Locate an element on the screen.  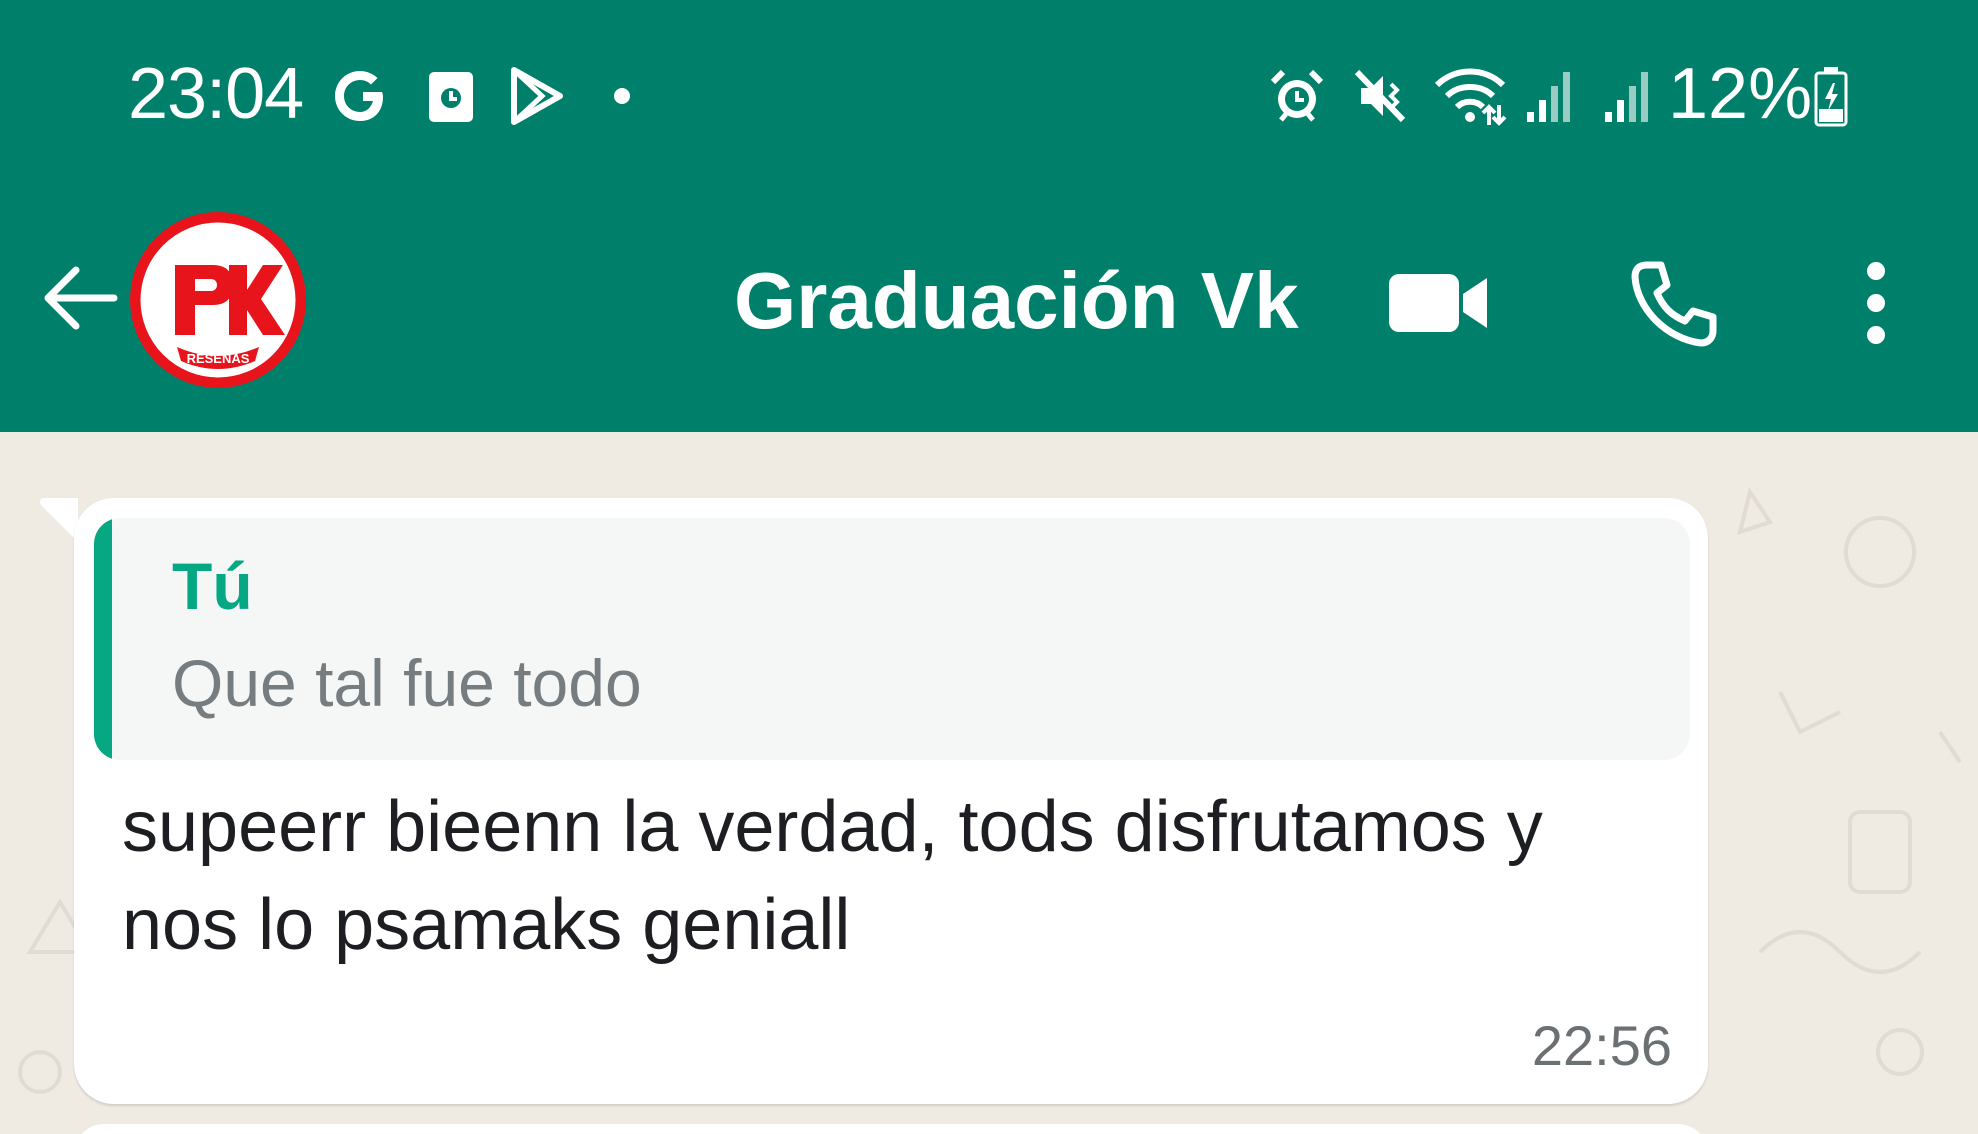
phone-icon is located at coordinates (1674, 304).